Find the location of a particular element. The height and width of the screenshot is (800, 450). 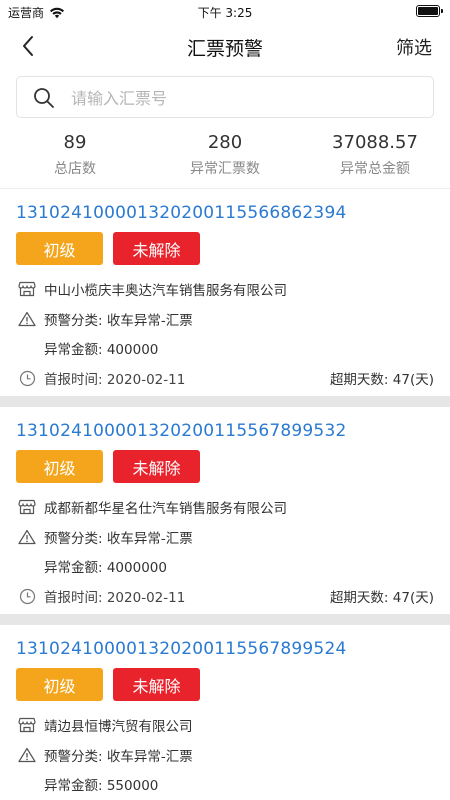

stat-value: 89 is located at coordinates (75, 142).